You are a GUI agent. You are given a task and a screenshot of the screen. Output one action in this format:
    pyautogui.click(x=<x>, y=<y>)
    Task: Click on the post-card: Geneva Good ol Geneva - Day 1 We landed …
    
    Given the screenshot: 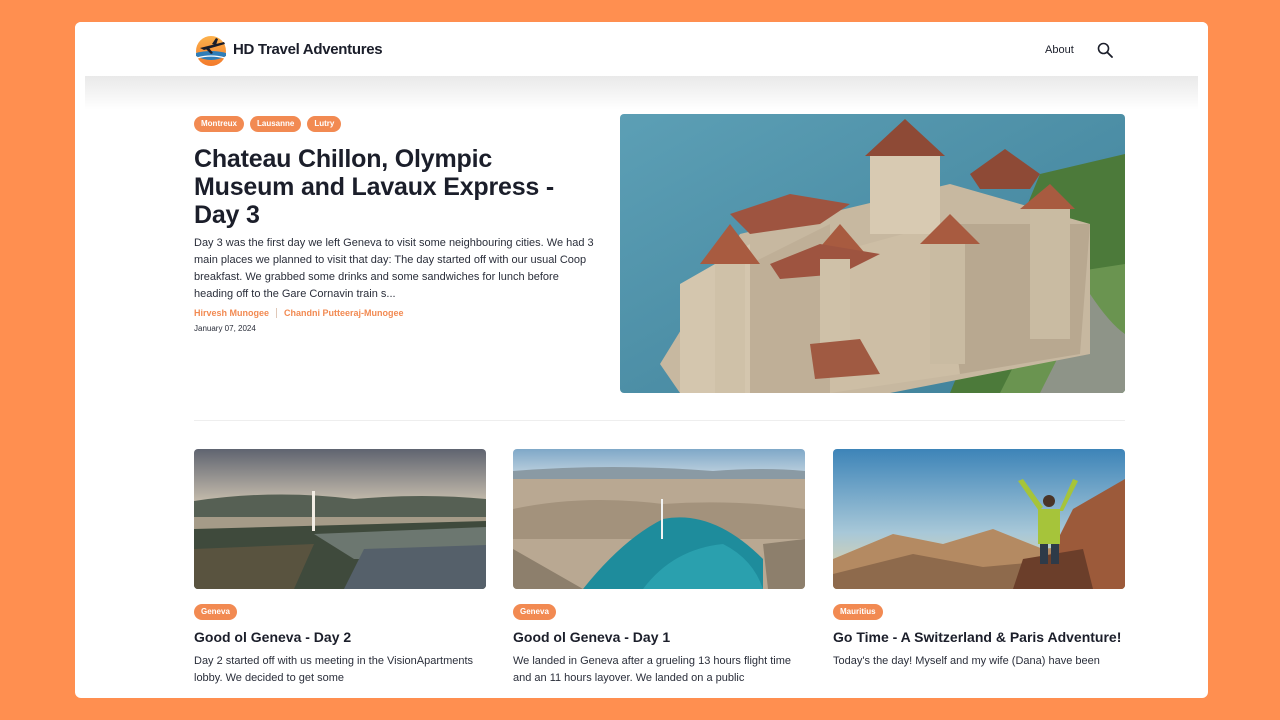 What is the action you would take?
    pyautogui.click(x=659, y=568)
    